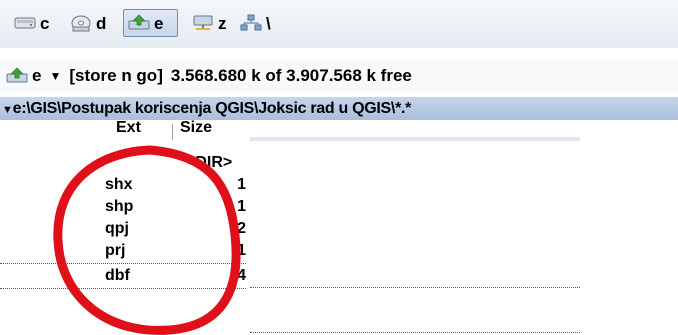  Describe the element at coordinates (339, 185) in the screenshot. I see `table-row: shx 1` at that location.